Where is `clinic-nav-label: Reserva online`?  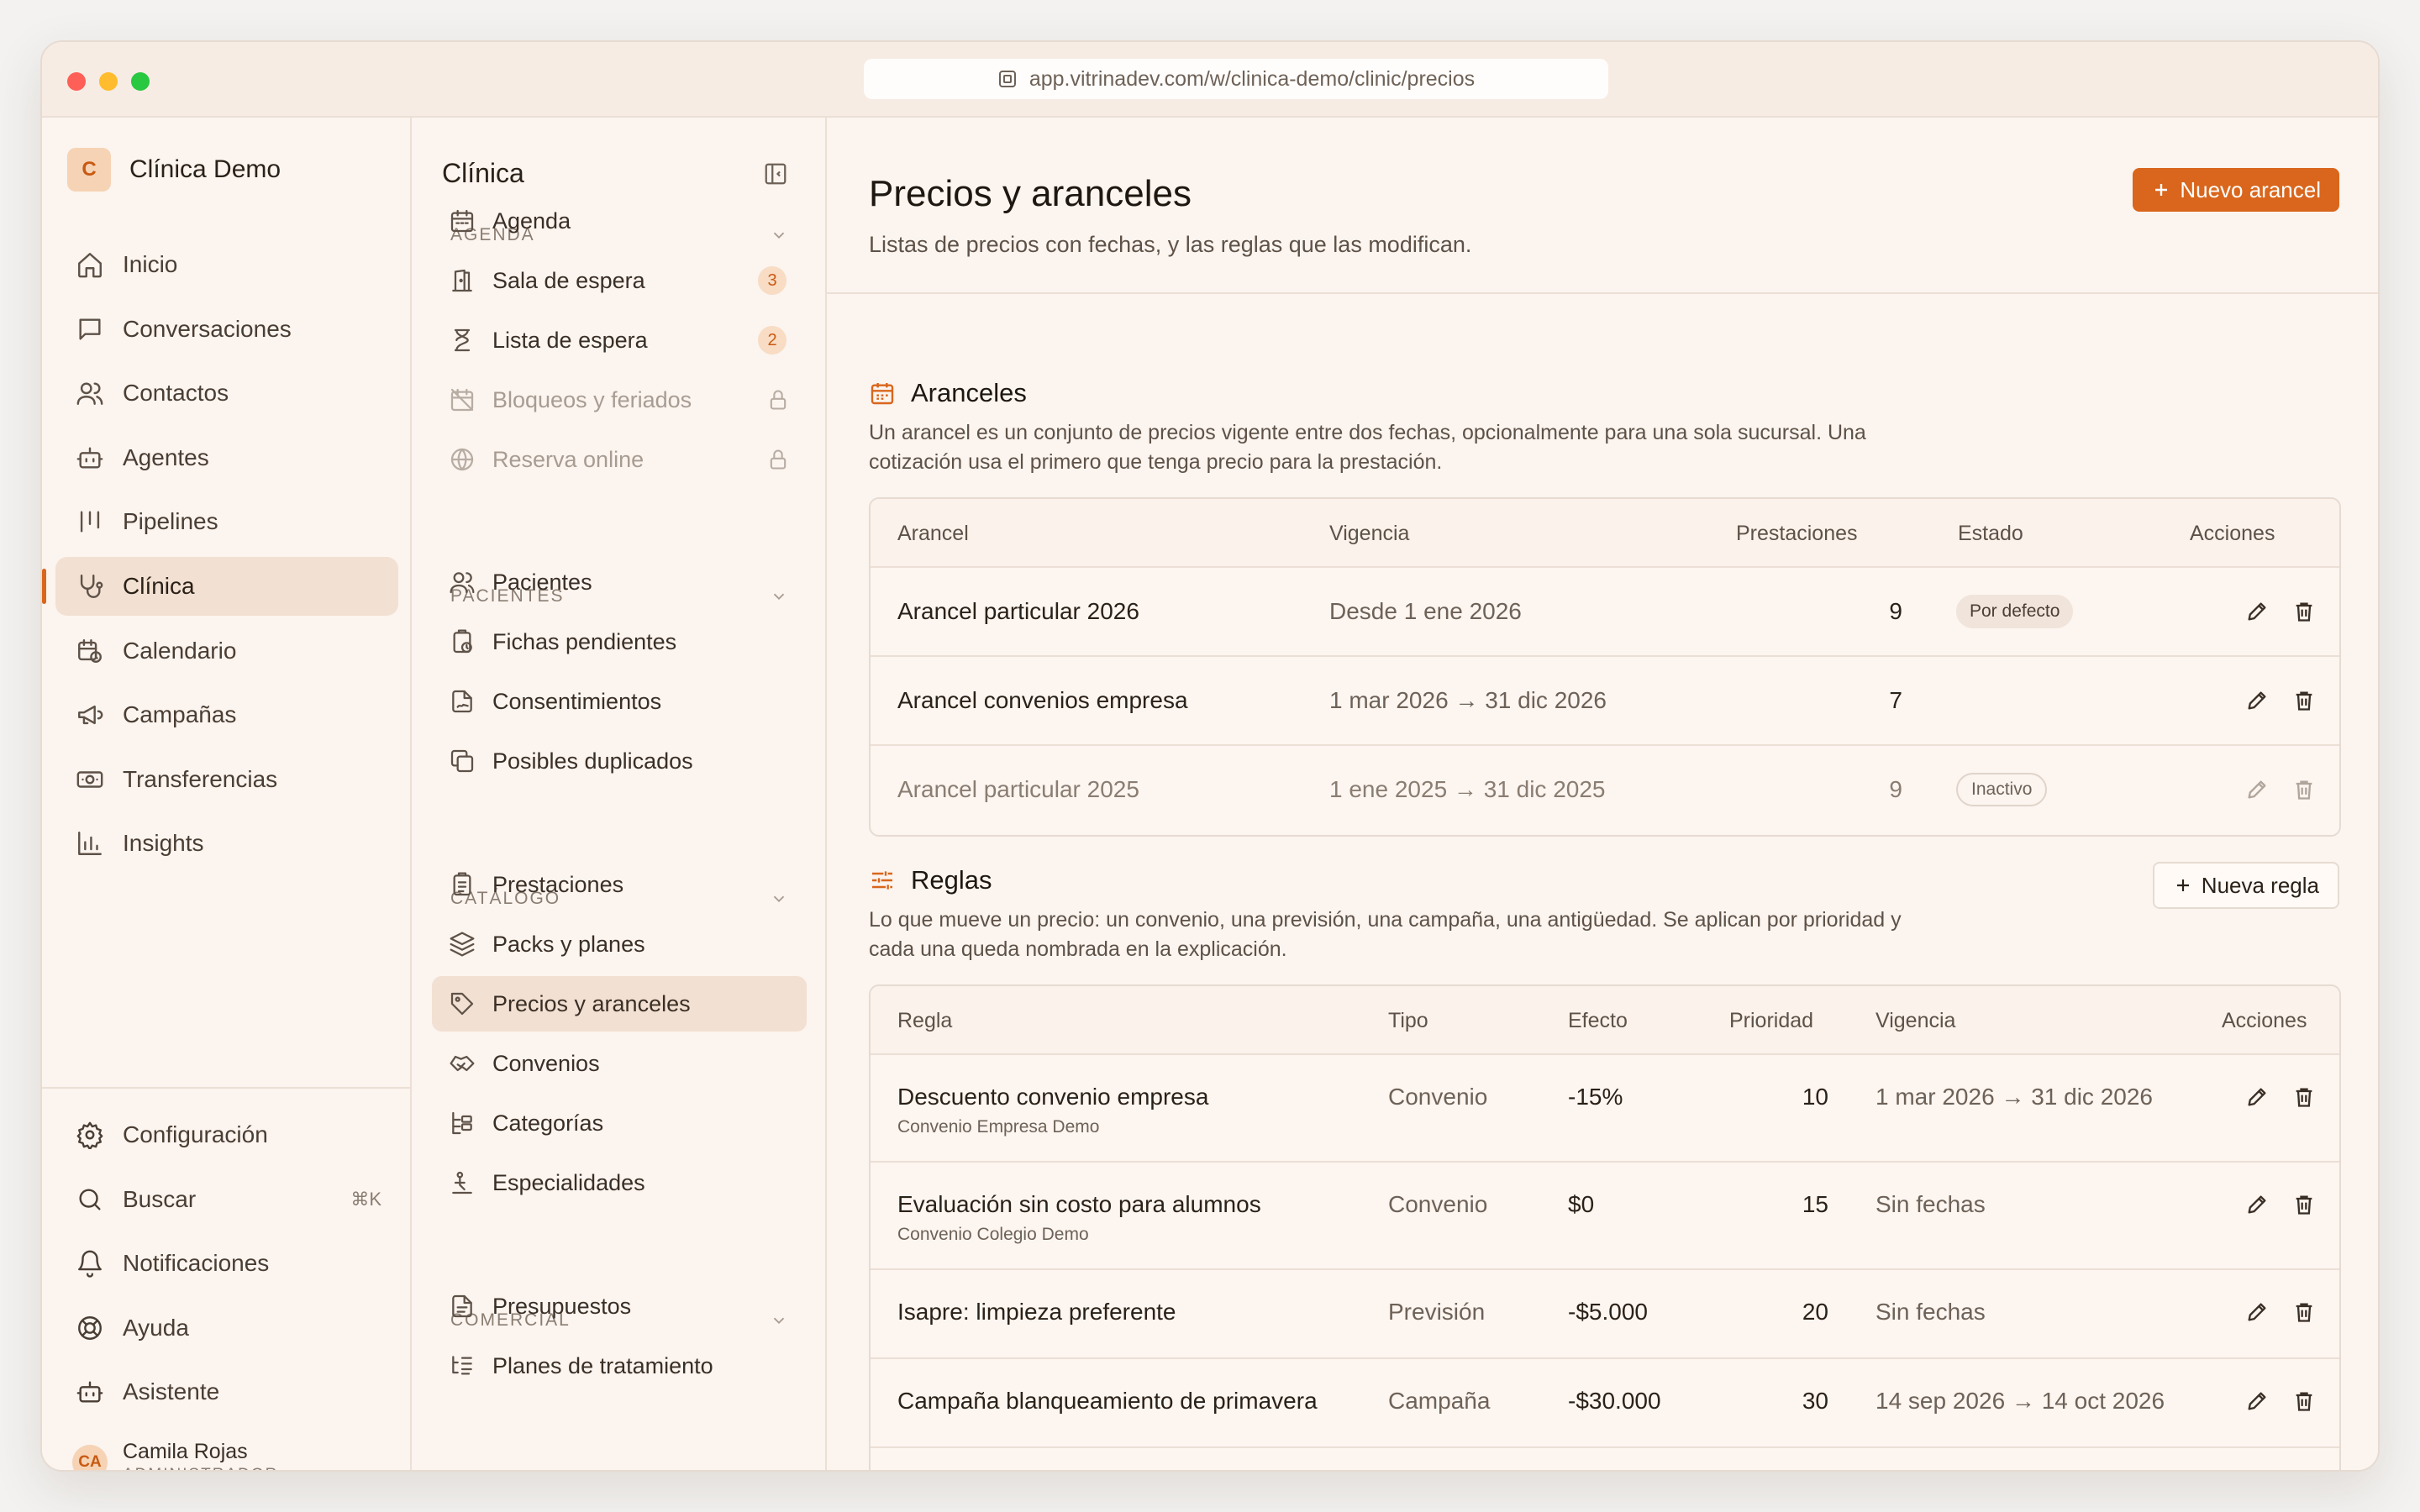
clinic-nav-label: Reserva online is located at coordinates (568, 459).